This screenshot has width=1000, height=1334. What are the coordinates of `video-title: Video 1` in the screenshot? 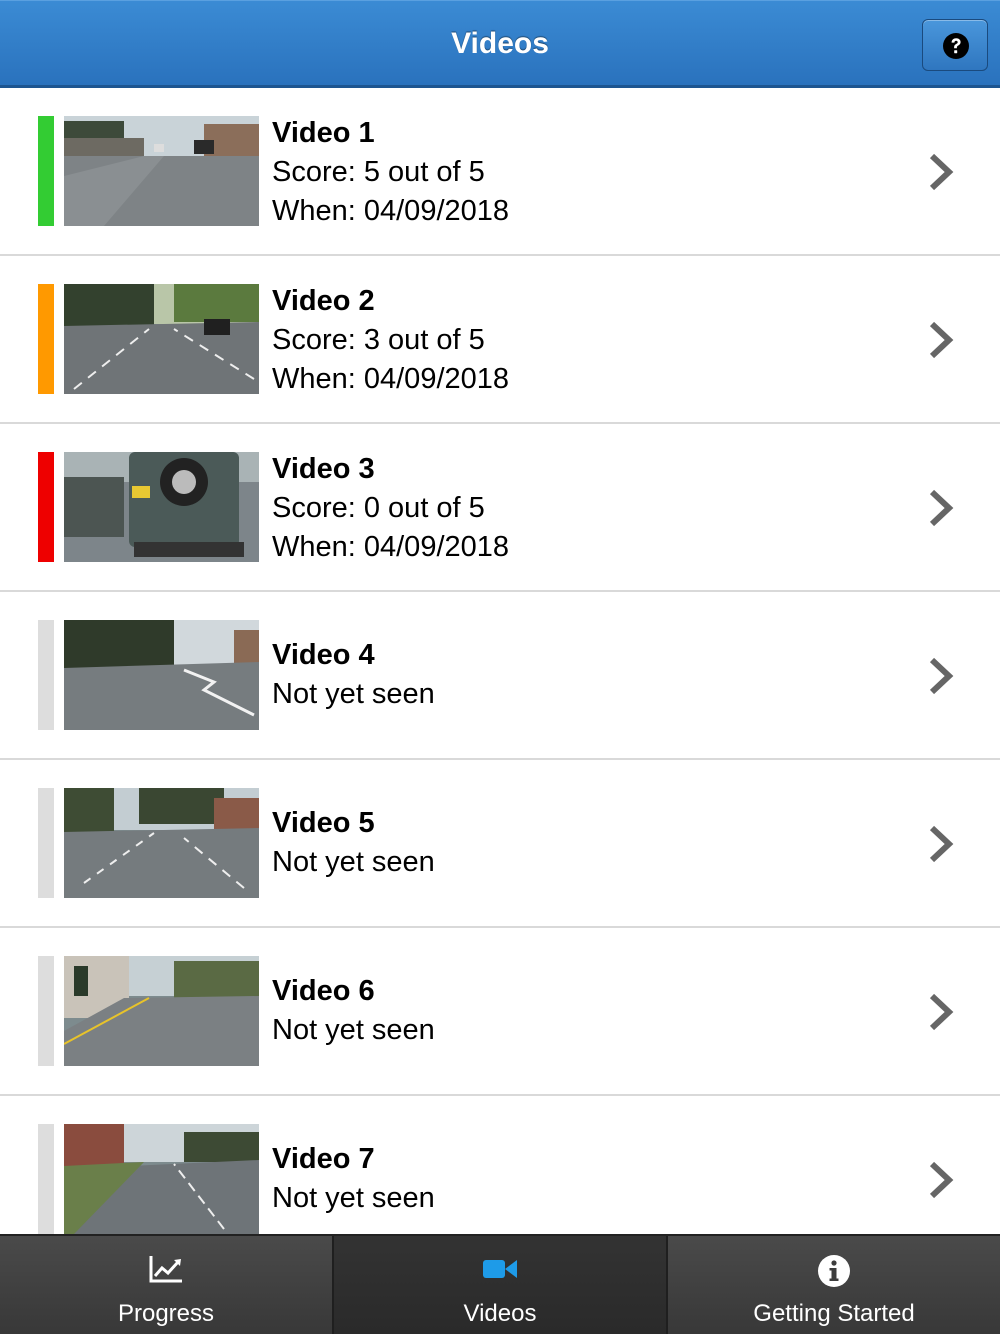 It's located at (323, 133).